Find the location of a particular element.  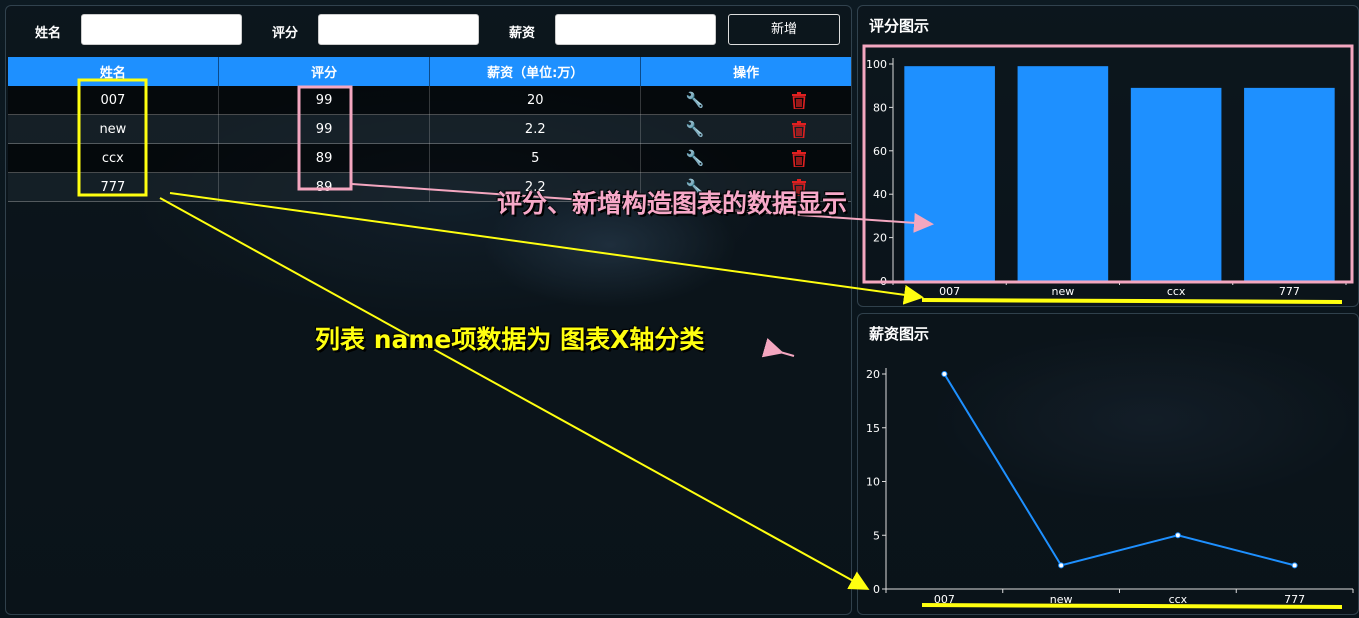

form-toolbar: 姓名 评分 薪资 新增 is located at coordinates (428, 30).